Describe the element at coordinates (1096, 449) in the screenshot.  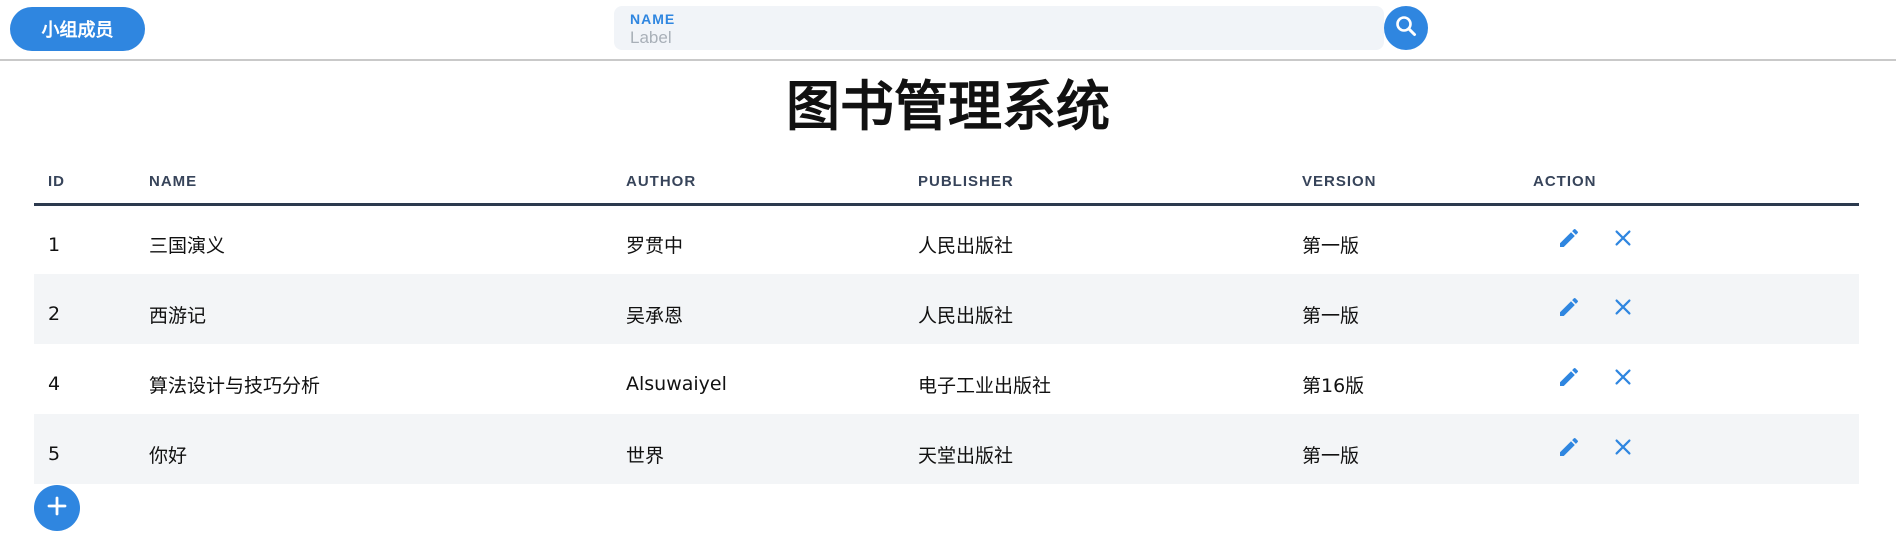
I see `cell-publisher: 天堂出版社` at that location.